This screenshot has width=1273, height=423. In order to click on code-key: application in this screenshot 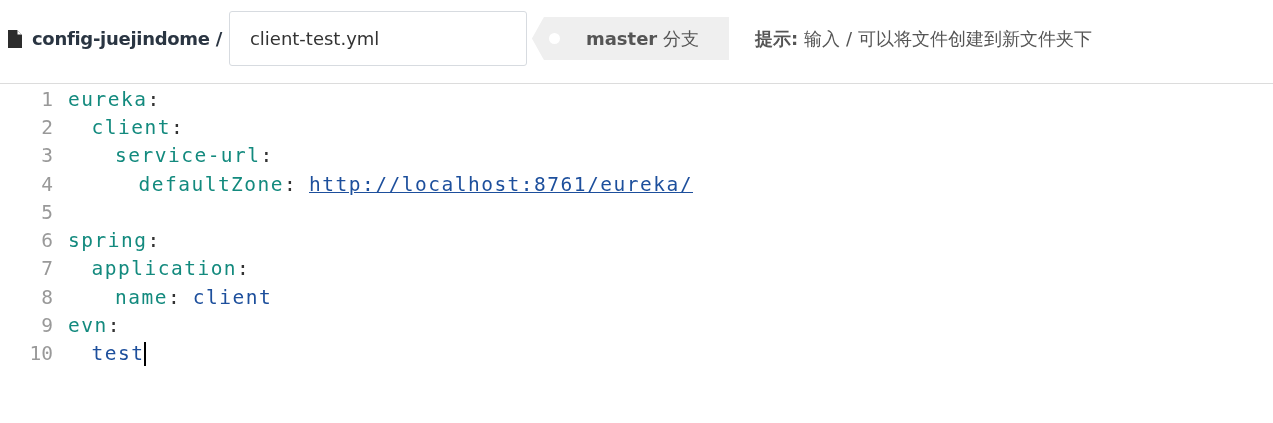, I will do `click(164, 269)`.